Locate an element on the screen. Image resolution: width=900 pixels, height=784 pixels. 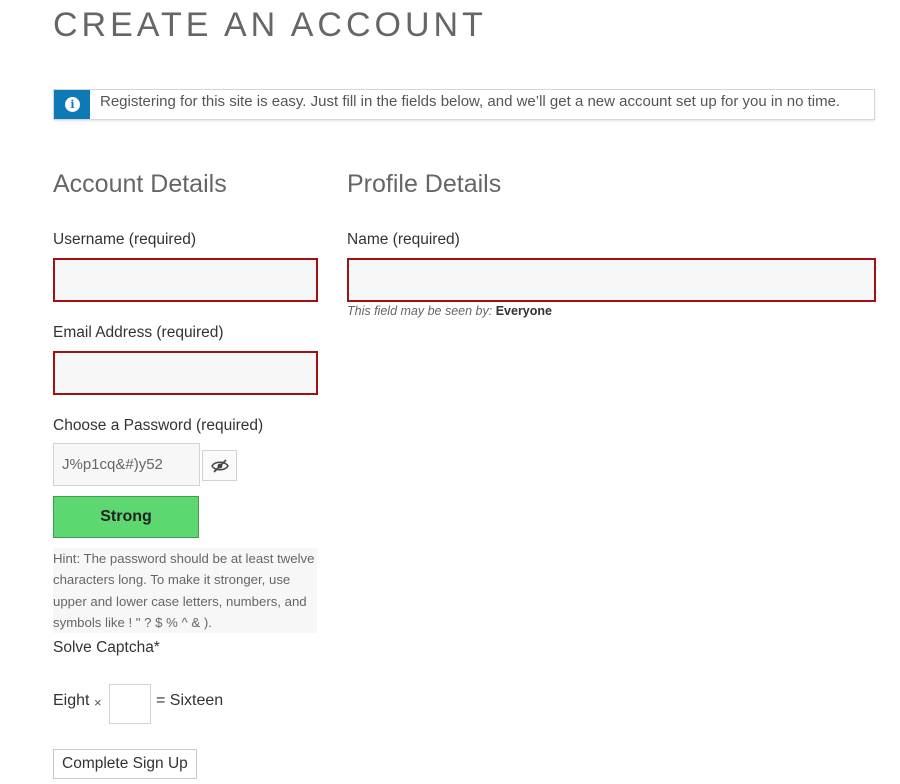
email-input is located at coordinates (185, 373).